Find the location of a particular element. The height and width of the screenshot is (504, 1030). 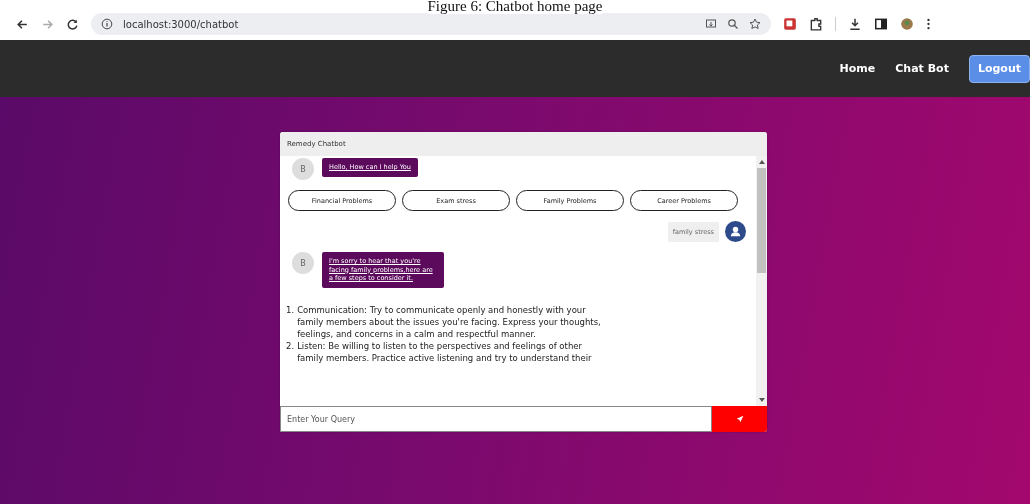

list-item-text: Listen: Be willing to listen to the perspectives and feelings of other family members. Practice active listening and try to understand their is located at coordinates (445, 351).